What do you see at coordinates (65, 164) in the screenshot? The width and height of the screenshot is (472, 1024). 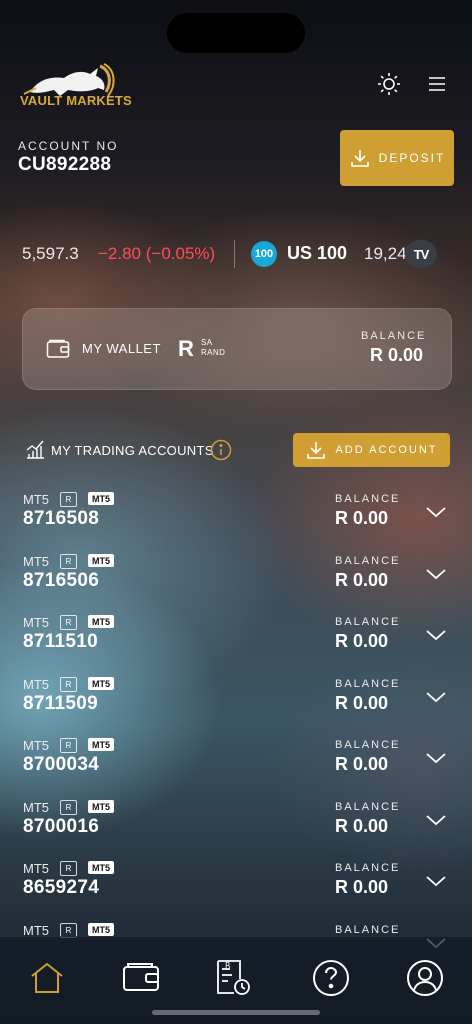 I see `account-number: CU892288` at bounding box center [65, 164].